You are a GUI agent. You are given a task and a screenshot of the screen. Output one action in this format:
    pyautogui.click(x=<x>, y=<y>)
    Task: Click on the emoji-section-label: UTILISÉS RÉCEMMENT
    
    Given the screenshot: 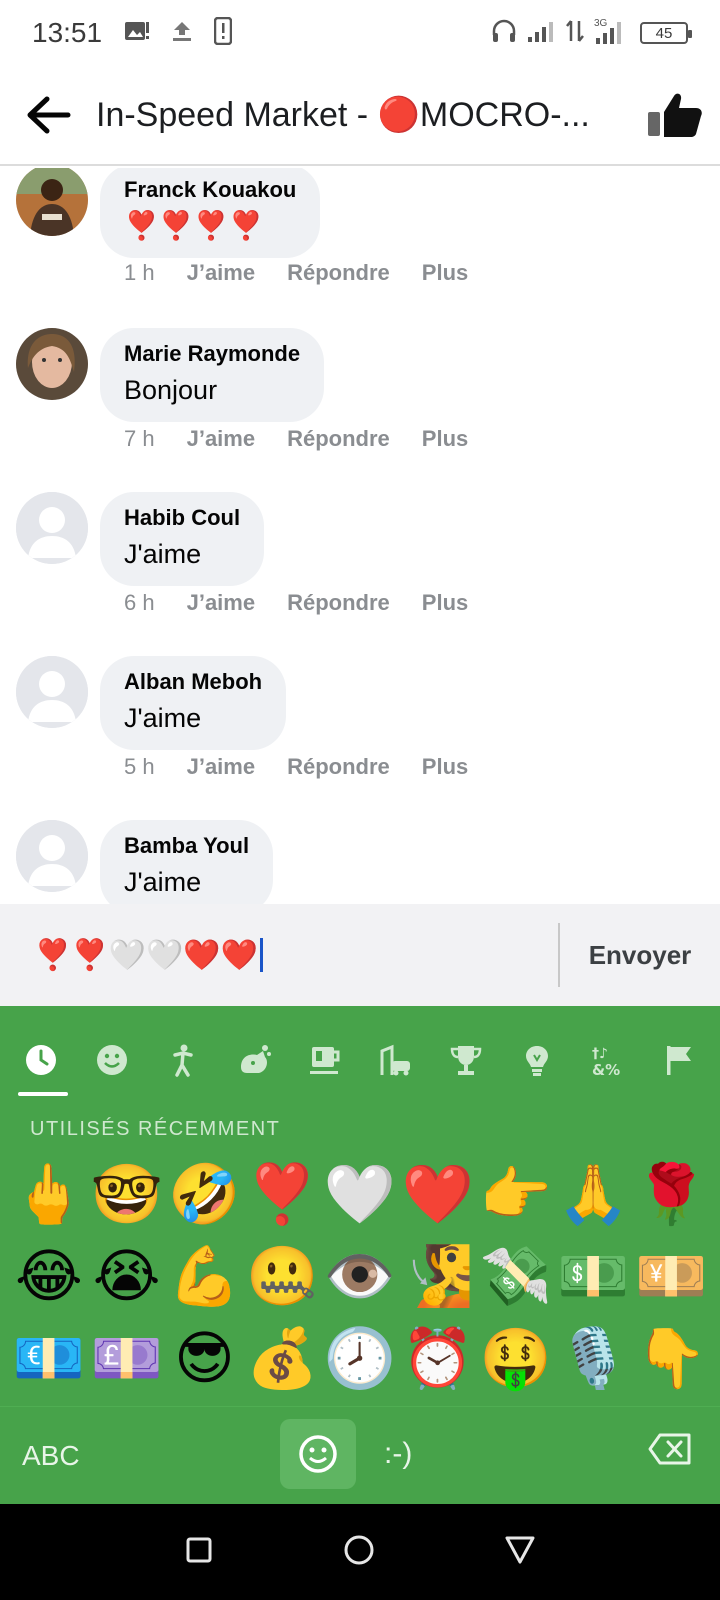 What is the action you would take?
    pyautogui.click(x=155, y=1129)
    